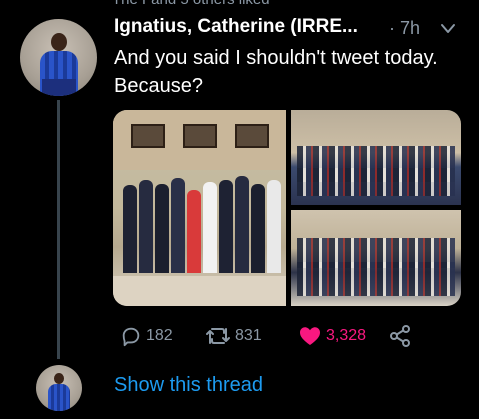 The height and width of the screenshot is (419, 479). What do you see at coordinates (248, 335) in the screenshot?
I see `retweet-count: 831` at bounding box center [248, 335].